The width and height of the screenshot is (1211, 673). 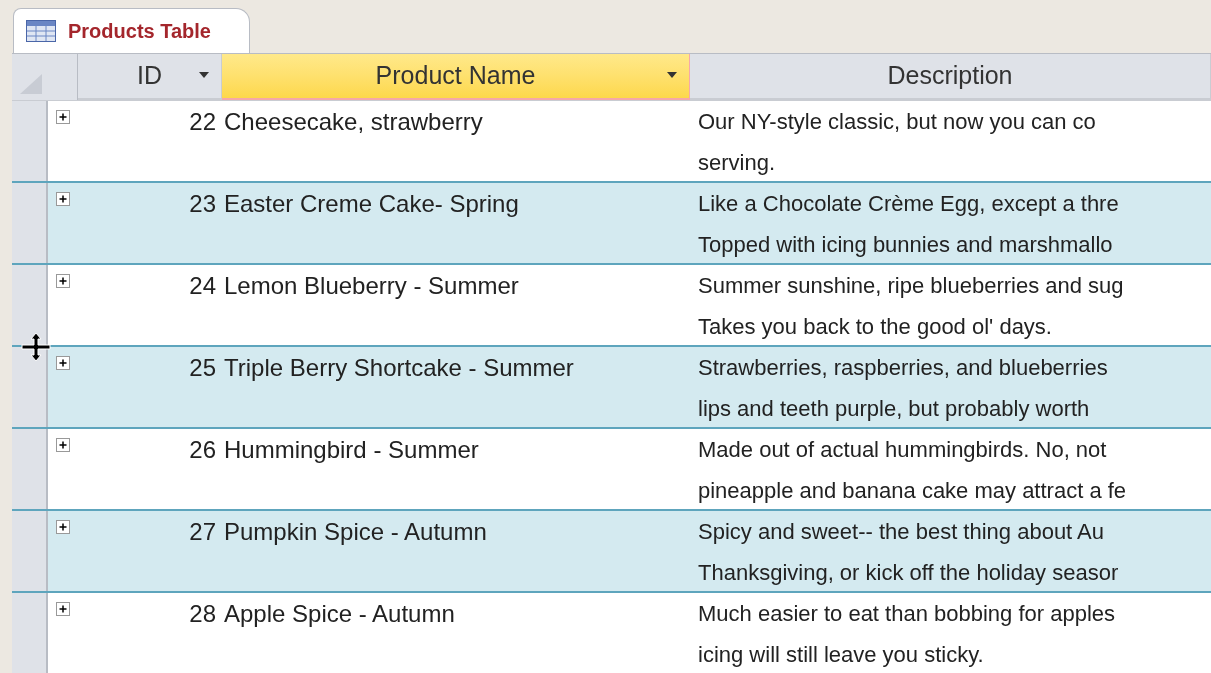 What do you see at coordinates (909, 573) in the screenshot?
I see `description-line: Thanksgiving, or kick off the holiday seasor` at bounding box center [909, 573].